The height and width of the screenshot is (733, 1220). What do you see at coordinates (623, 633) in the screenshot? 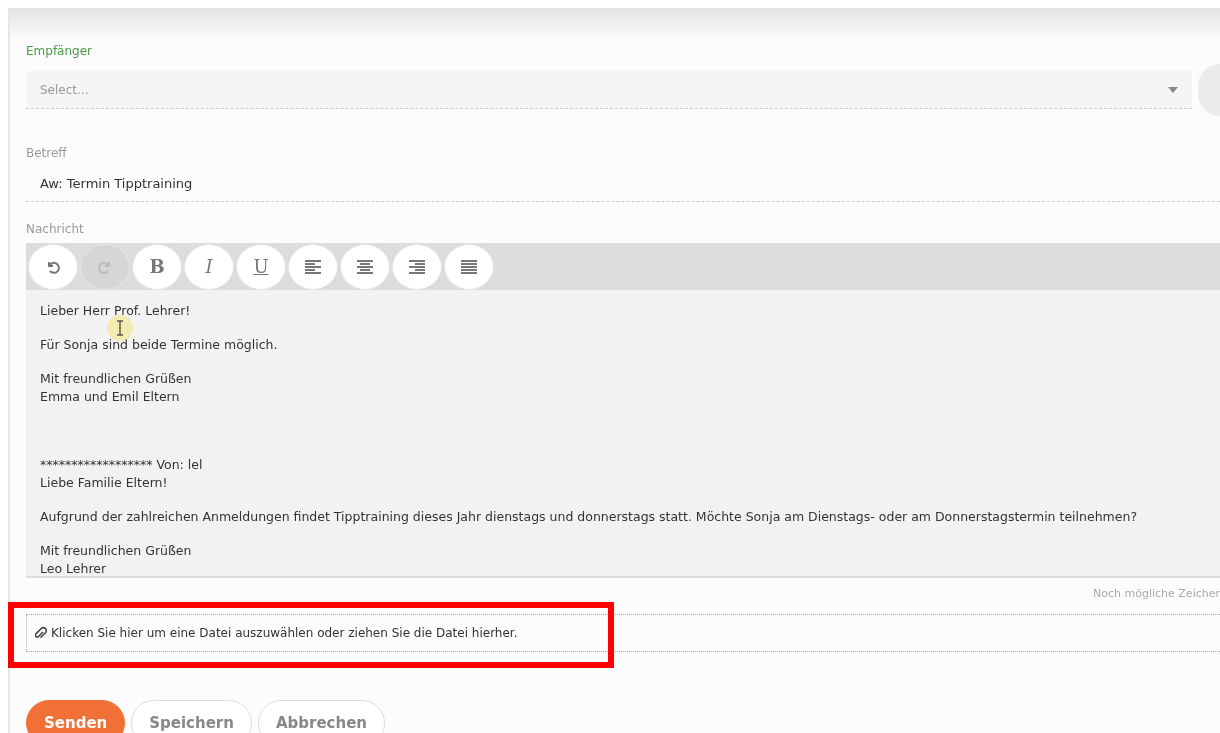
I see `file-dropzone: Klicken Sie hier um eine Datei auszuwählen oder ziehen Sie die Datei hierher.` at bounding box center [623, 633].